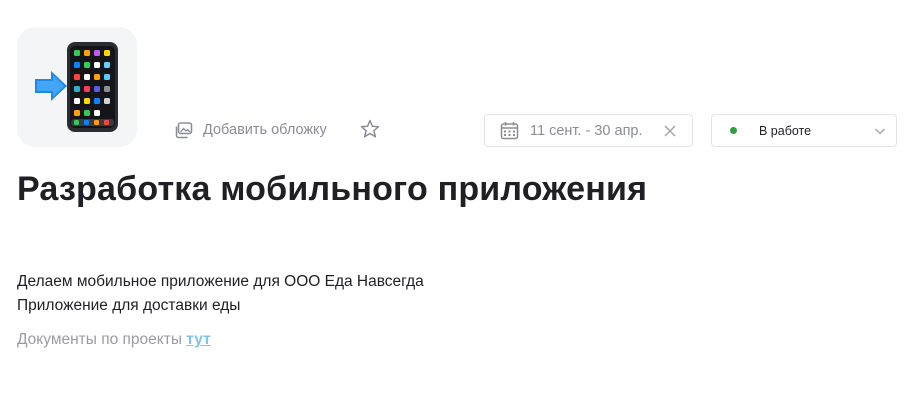  Describe the element at coordinates (198, 339) in the screenshot. I see `documents-link: тут` at that location.